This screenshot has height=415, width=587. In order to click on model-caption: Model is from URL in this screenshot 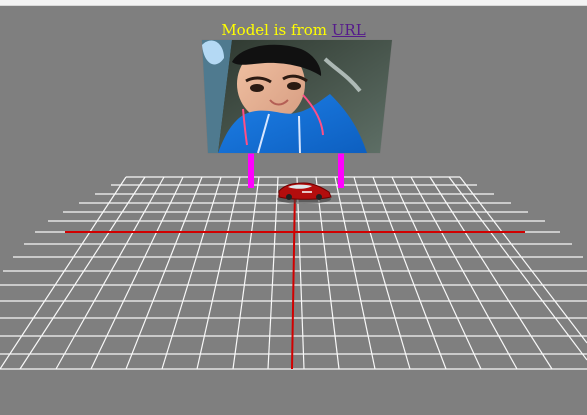, I will do `click(293, 30)`.